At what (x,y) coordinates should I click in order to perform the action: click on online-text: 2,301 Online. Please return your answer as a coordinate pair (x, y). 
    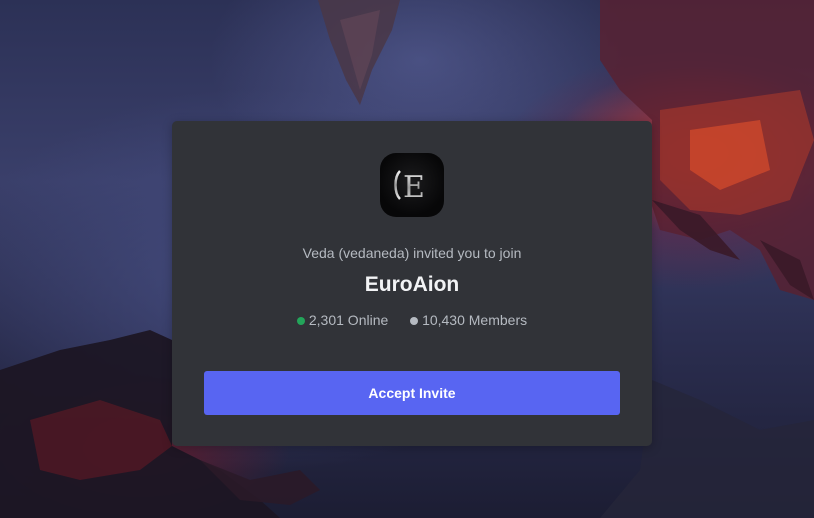
    Looking at the image, I should click on (348, 320).